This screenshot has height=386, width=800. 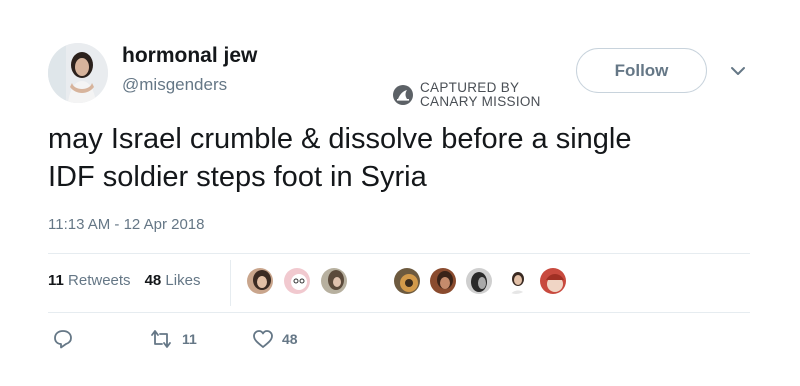 I want to click on like-count: 48, so click(x=290, y=339).